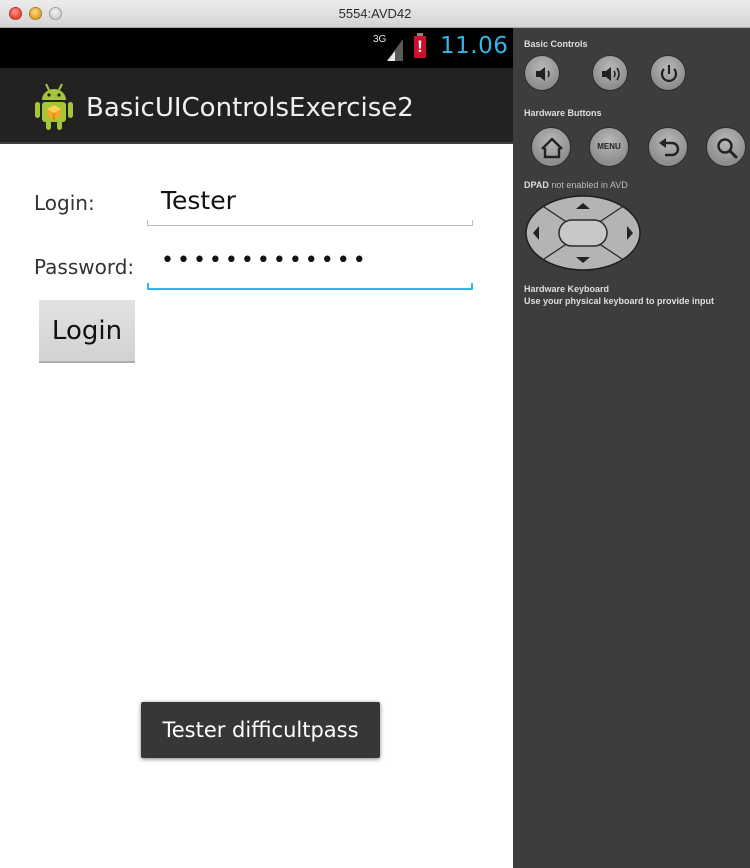  Describe the element at coordinates (380, 39) in the screenshot. I see `network-type: 3G` at that location.